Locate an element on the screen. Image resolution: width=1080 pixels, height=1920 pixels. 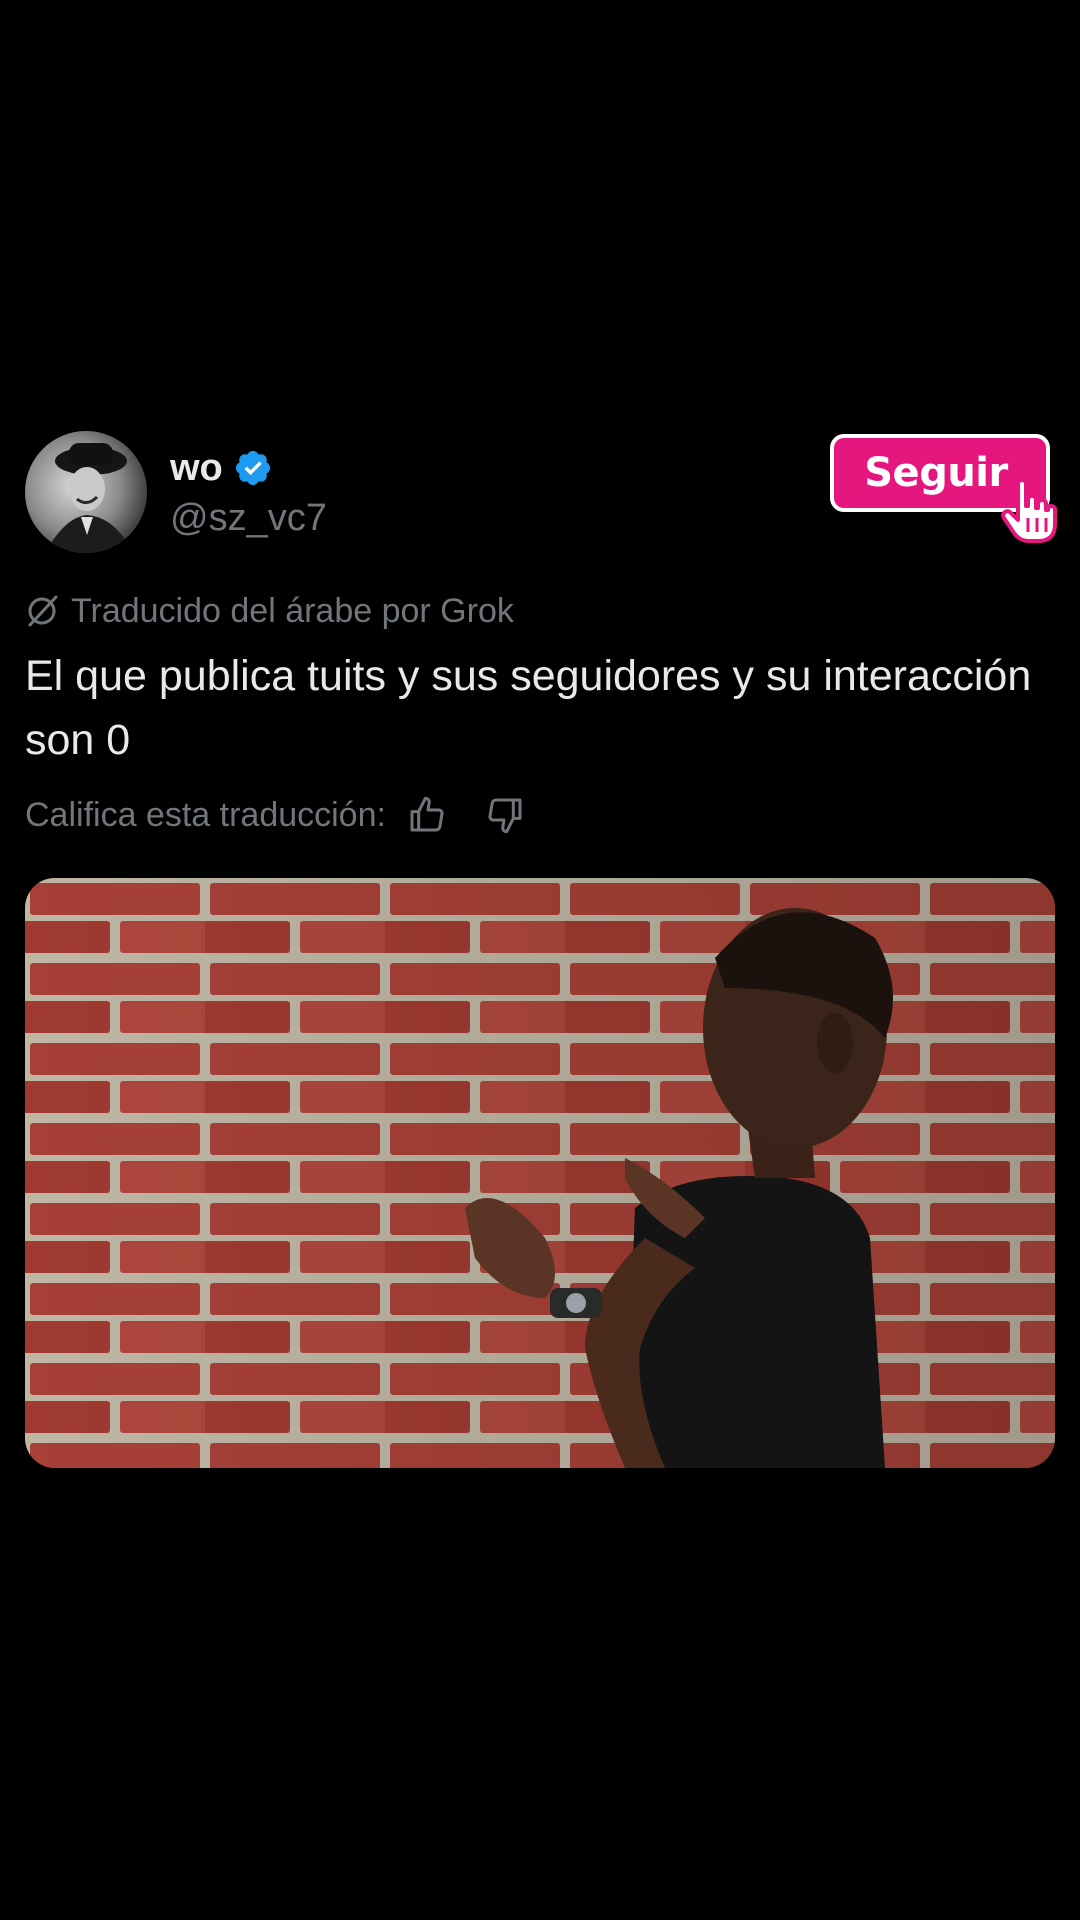
rate-translation-label: Califica esta traducción: is located at coordinates (205, 814).